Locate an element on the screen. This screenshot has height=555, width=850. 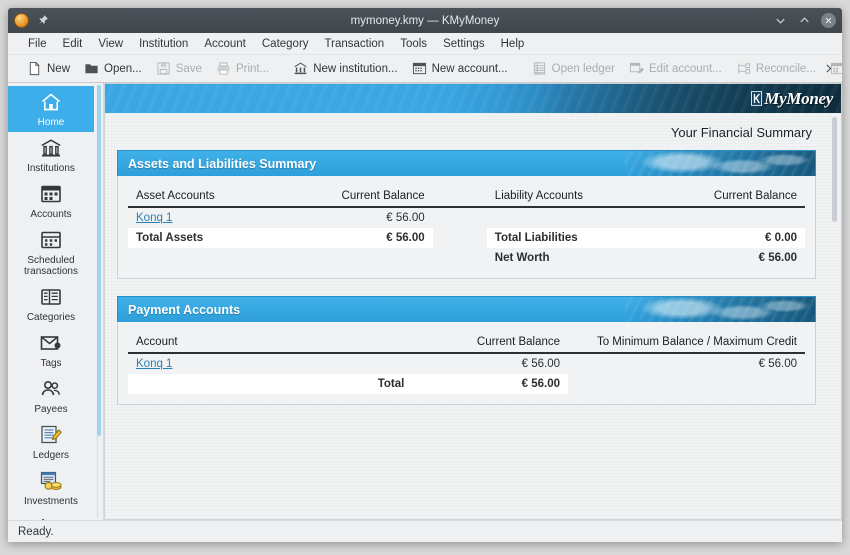
sidebar-item-ledgers: Ledgers is located at coordinates (51, 442).